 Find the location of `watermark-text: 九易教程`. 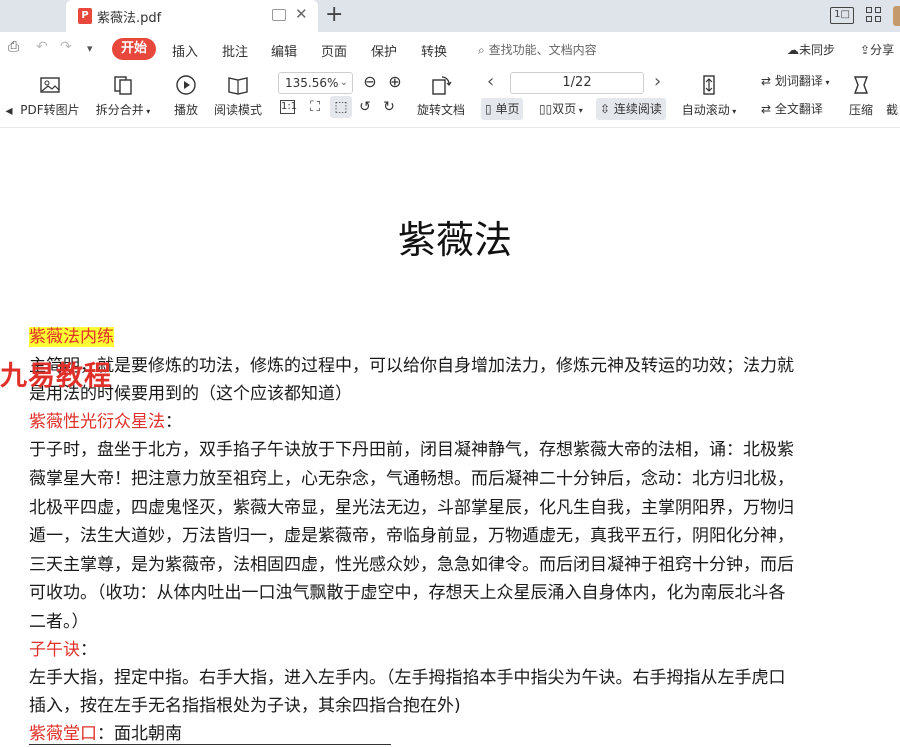

watermark-text: 九易教程 is located at coordinates (56, 376).